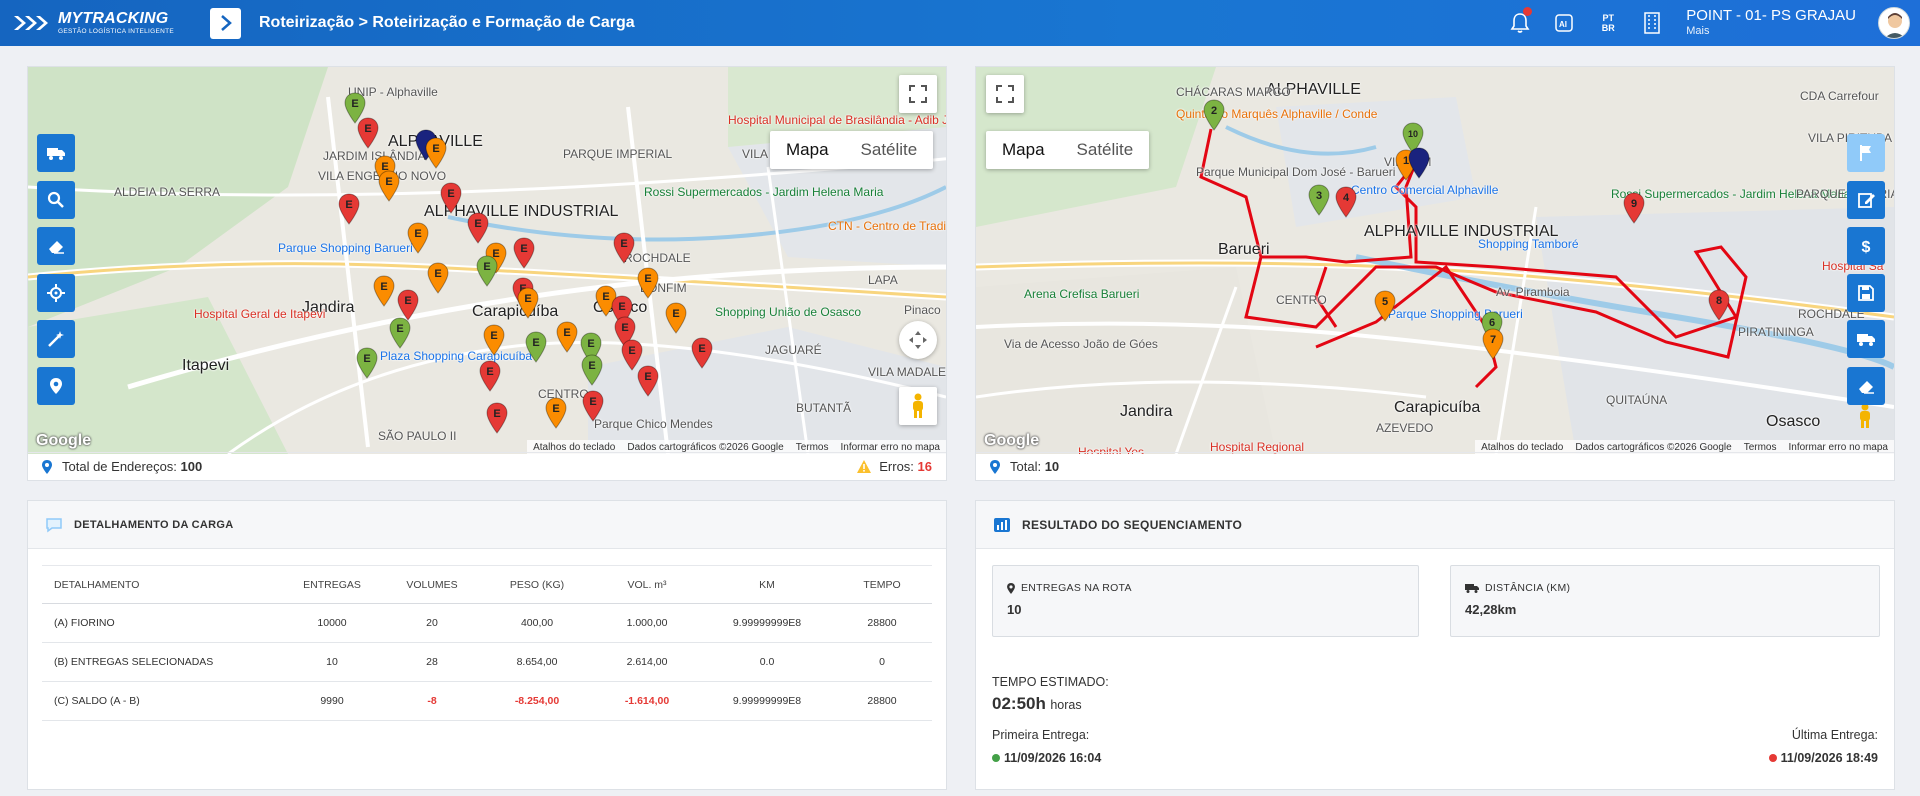 The image size is (1920, 796). What do you see at coordinates (1046, 758) in the screenshot?
I see `first-delivery: 11/09/2026 16:04` at bounding box center [1046, 758].